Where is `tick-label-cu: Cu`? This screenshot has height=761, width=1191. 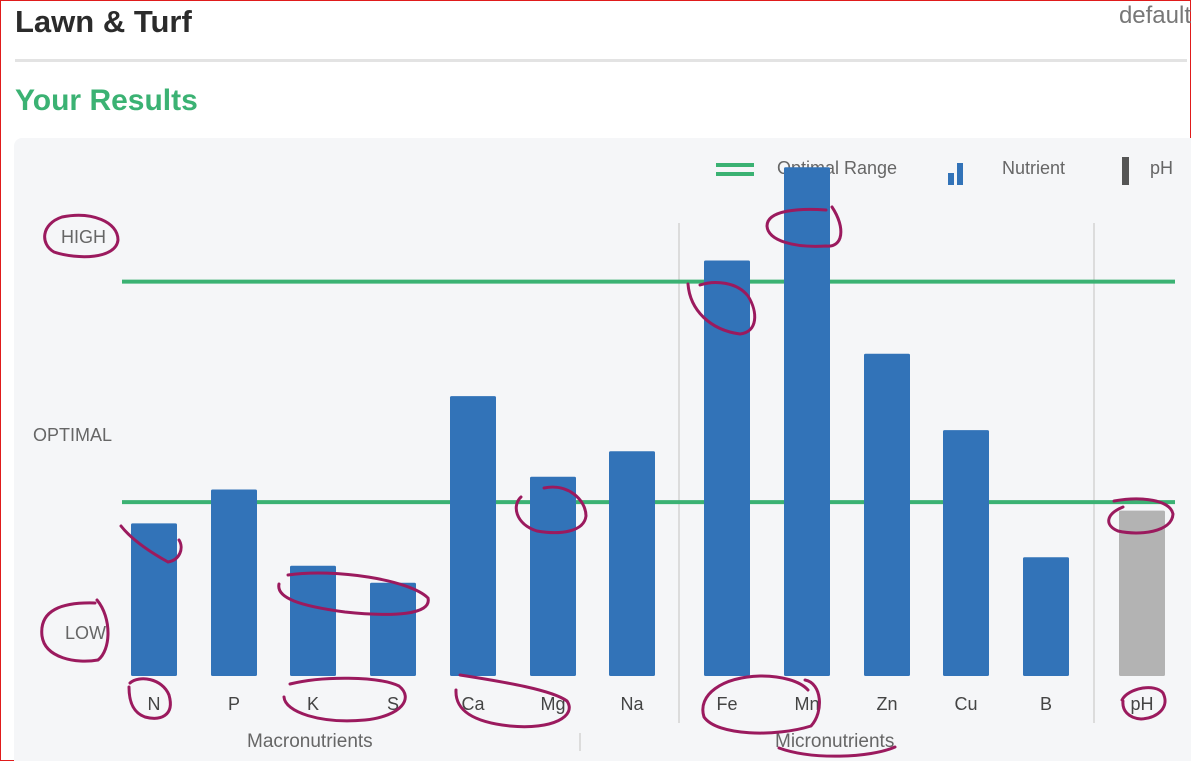 tick-label-cu: Cu is located at coordinates (965, 704).